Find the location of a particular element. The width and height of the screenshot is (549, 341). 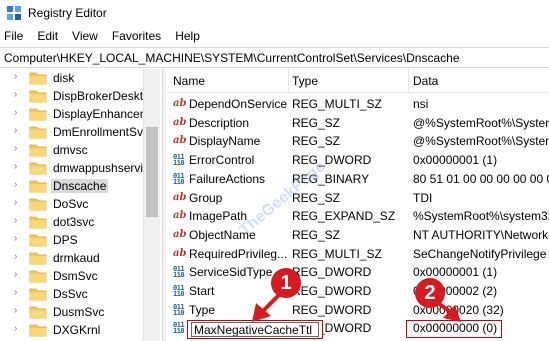

tree-item: › DsSvc is located at coordinates (71, 294).